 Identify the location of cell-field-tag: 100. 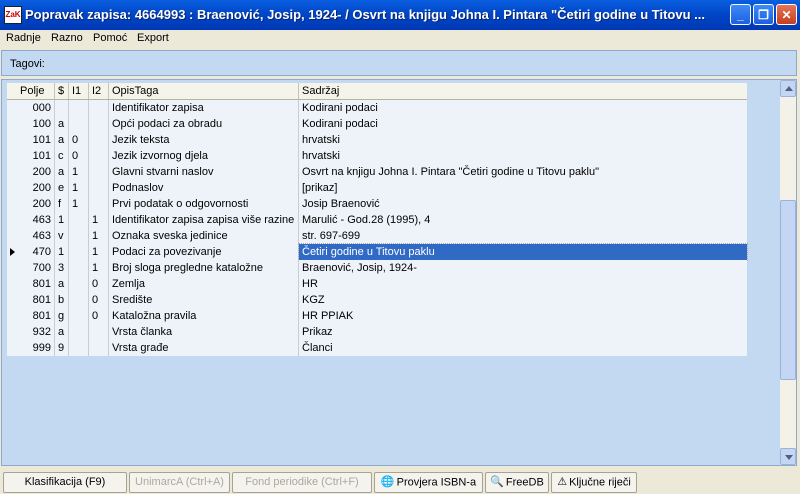
(36, 124).